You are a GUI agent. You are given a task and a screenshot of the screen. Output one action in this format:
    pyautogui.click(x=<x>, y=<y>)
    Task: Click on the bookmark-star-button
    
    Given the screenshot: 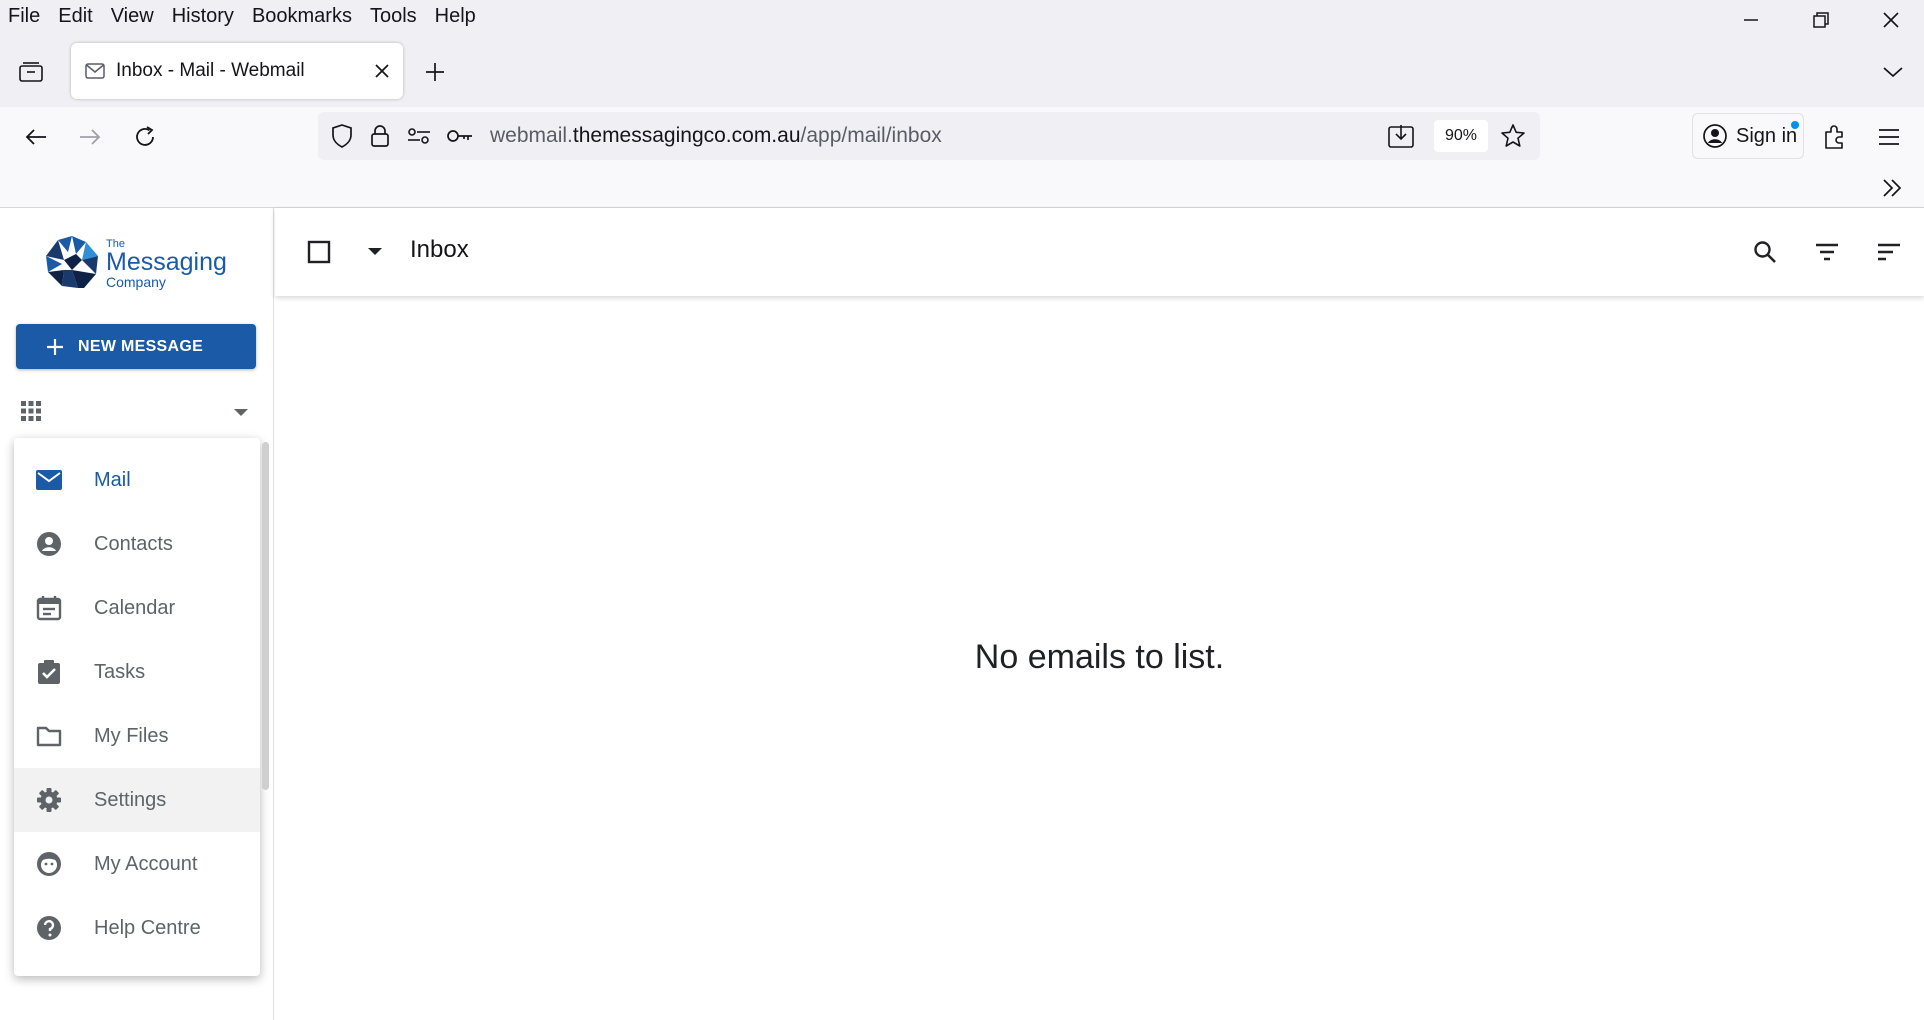 What is the action you would take?
    pyautogui.click(x=1513, y=136)
    